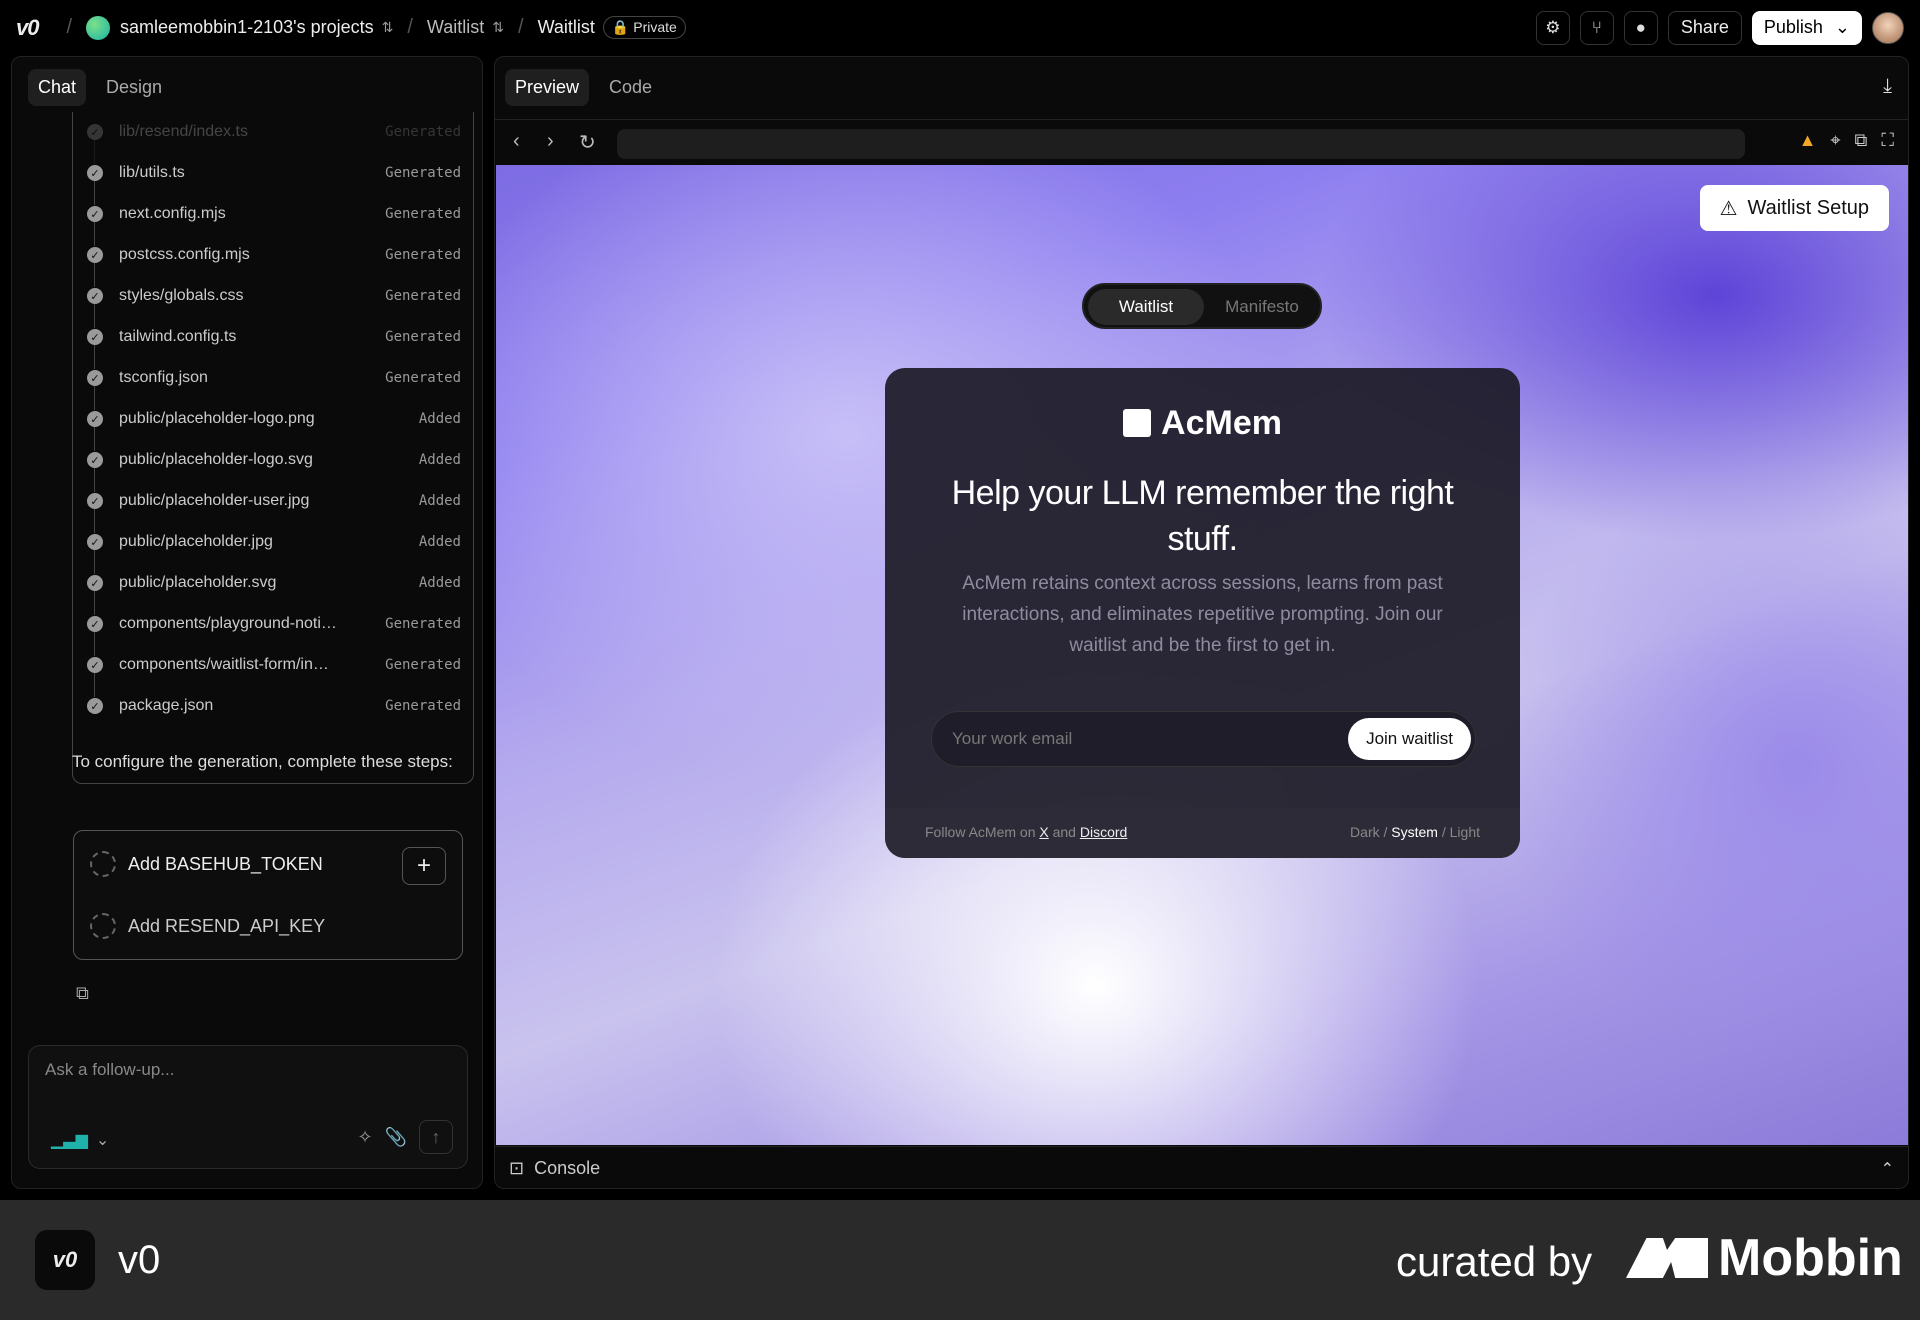 This screenshot has width=1920, height=1320. Describe the element at coordinates (273, 343) in the screenshot. I see `list-item: ✓ tailwind.config.ts Generated` at that location.